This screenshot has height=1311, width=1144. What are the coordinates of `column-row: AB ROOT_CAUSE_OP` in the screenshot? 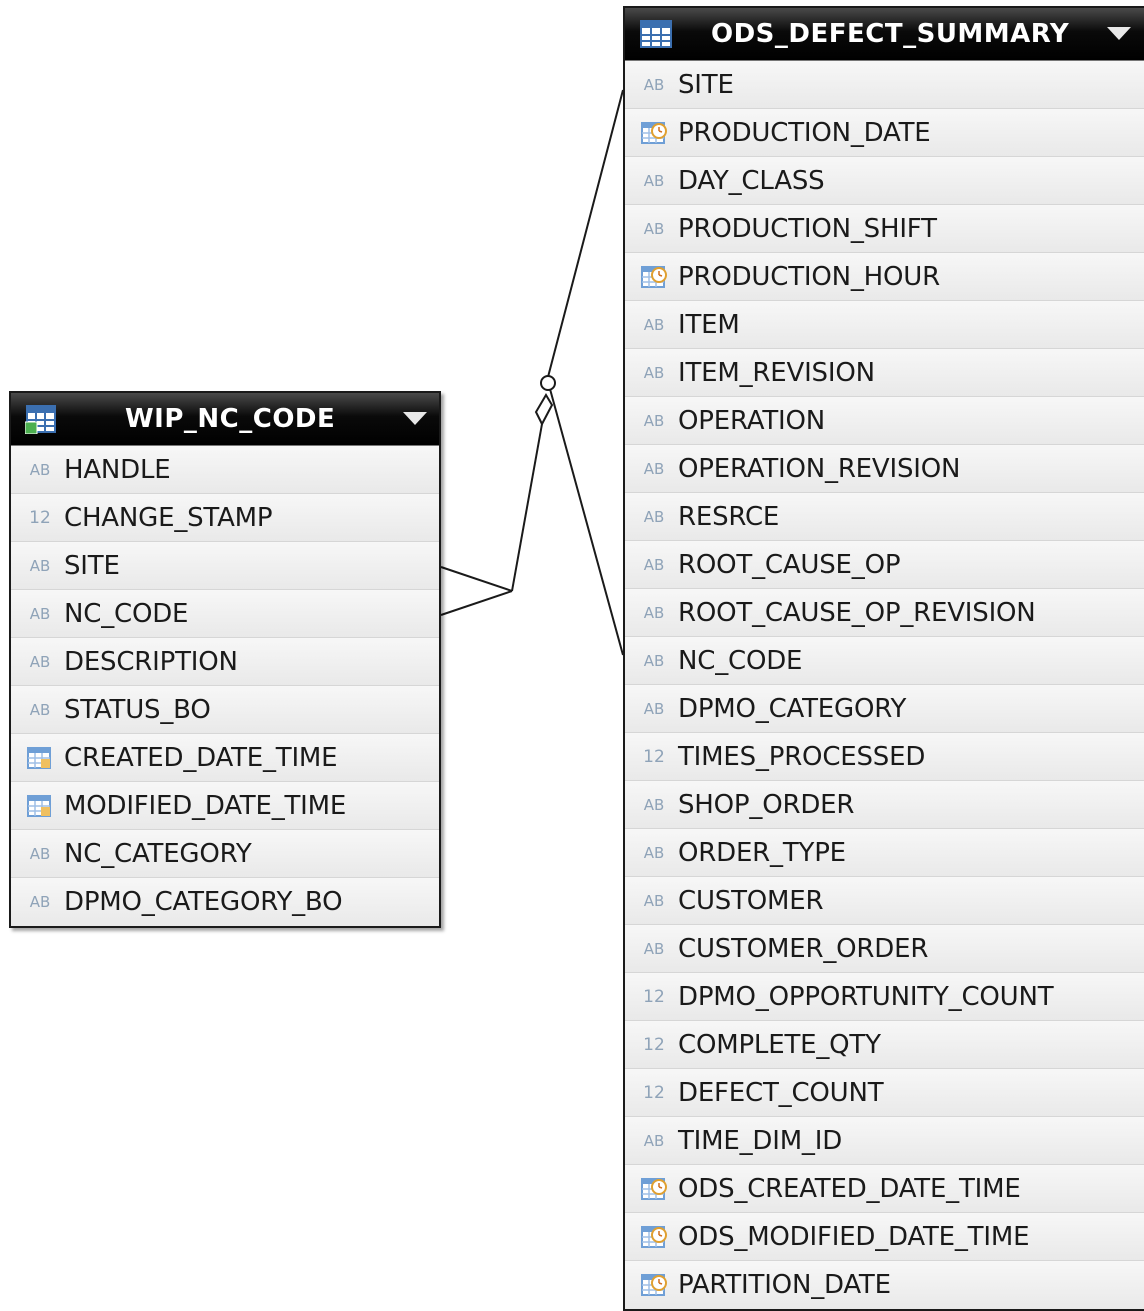 It's located at (884, 565).